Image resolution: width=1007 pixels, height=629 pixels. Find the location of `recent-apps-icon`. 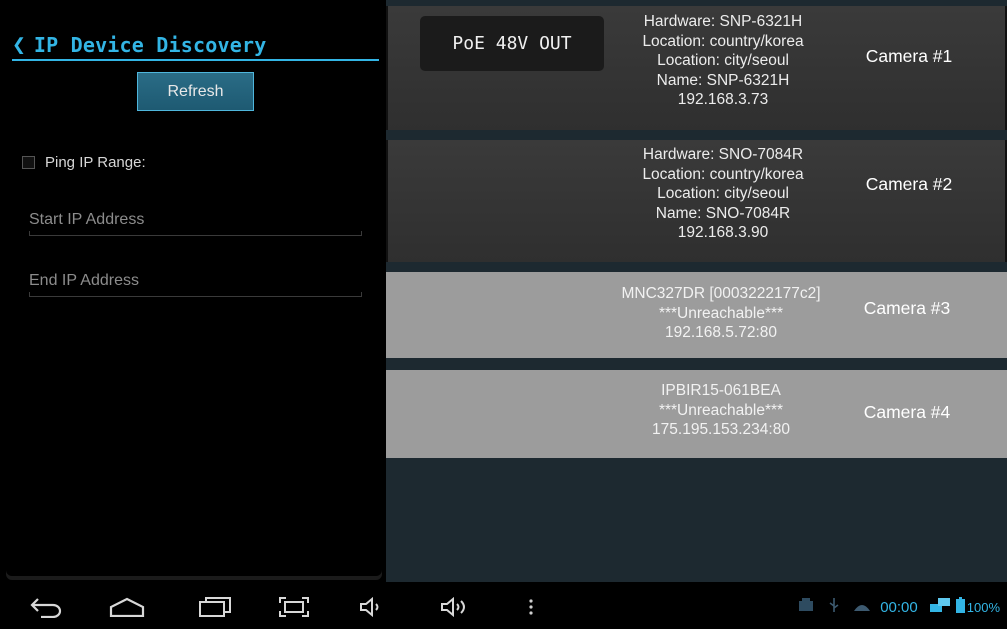

recent-apps-icon is located at coordinates (215, 607).